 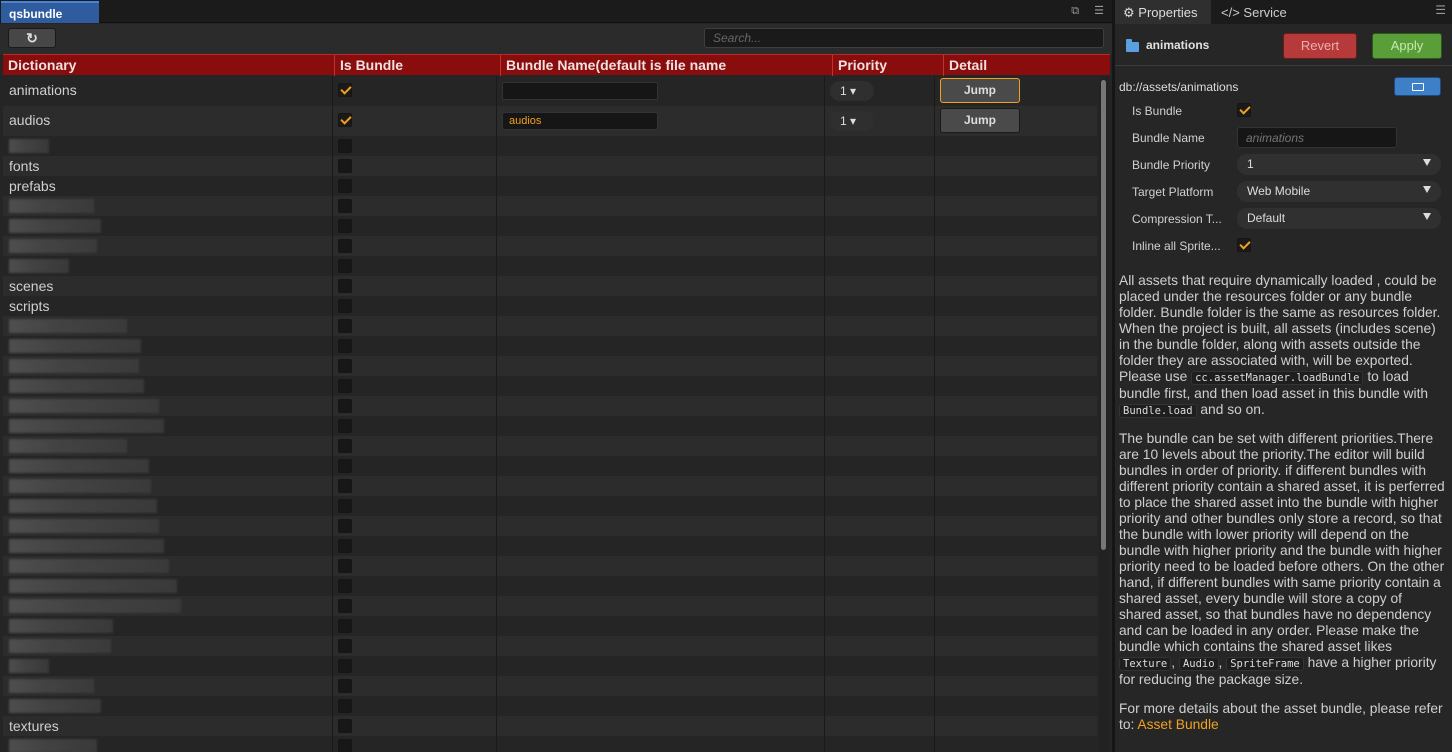 I want to click on revert-button: Revert, so click(x=1320, y=46).